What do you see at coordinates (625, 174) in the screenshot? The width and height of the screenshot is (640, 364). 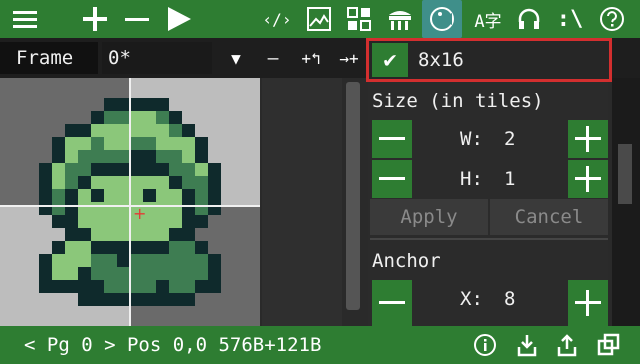 I see `panel-scrollbar-thumb` at bounding box center [625, 174].